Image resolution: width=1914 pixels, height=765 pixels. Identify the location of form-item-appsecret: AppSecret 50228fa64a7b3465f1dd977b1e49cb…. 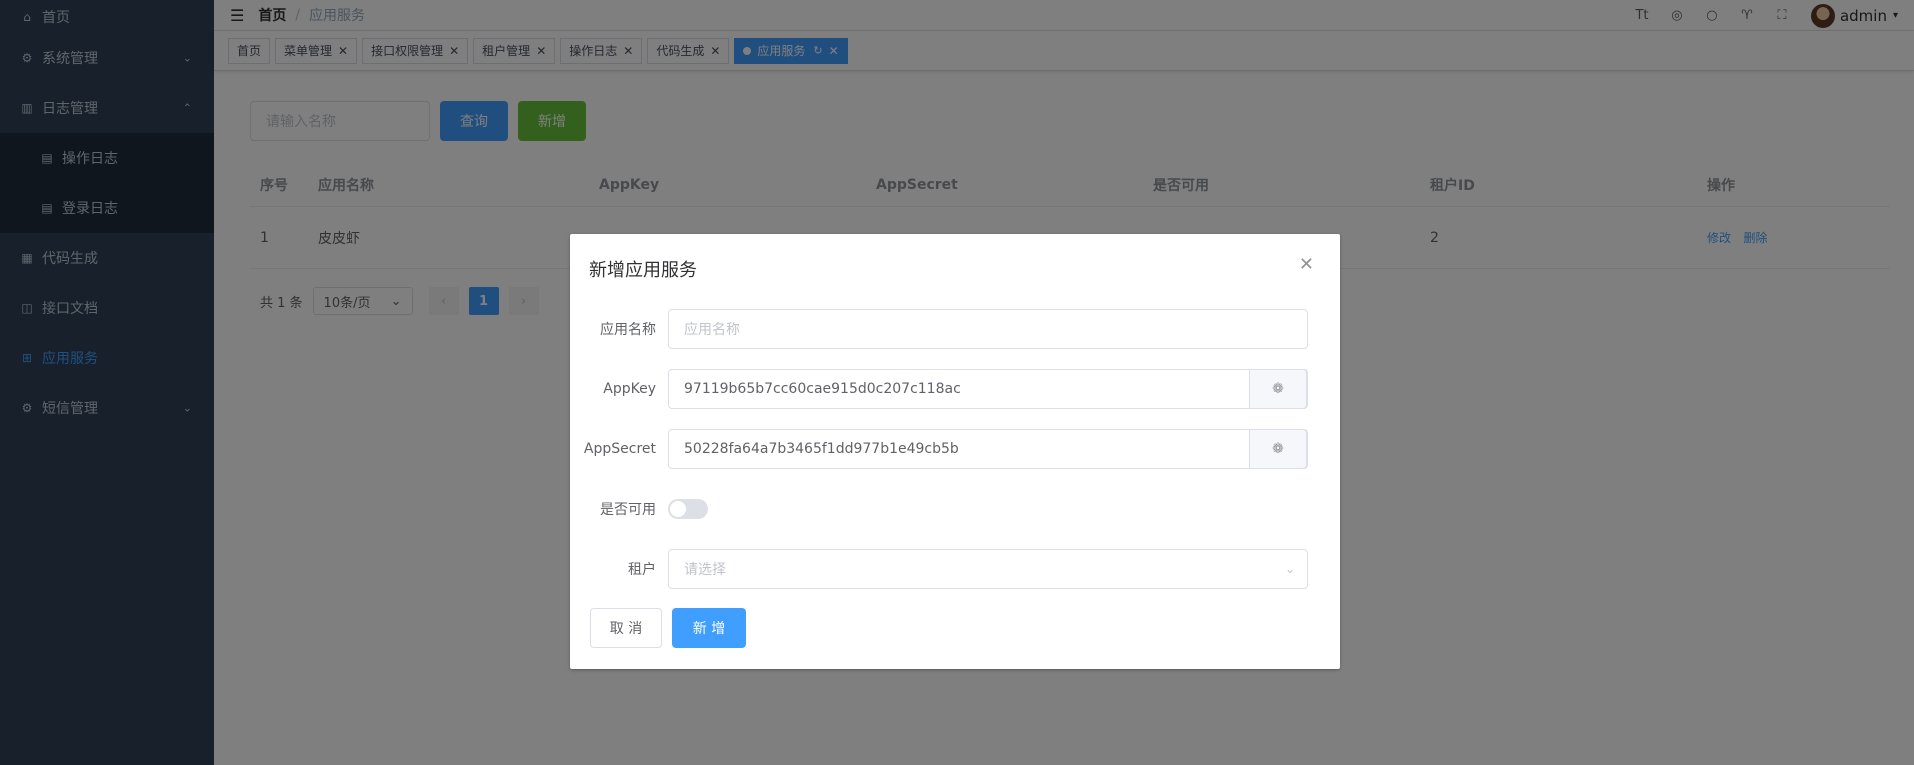
(955, 449).